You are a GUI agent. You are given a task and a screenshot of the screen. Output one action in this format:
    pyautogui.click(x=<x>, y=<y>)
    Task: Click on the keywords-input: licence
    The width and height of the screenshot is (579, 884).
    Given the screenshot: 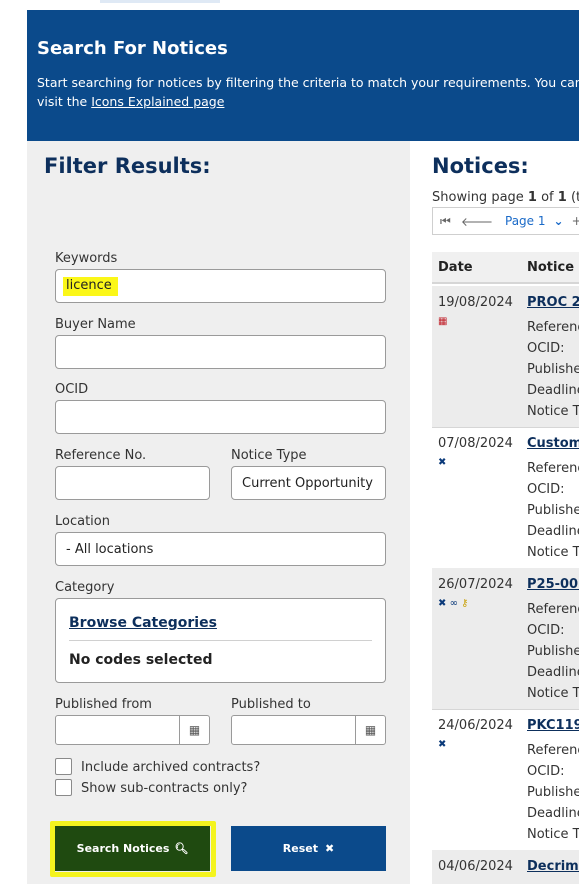 What is the action you would take?
    pyautogui.click(x=220, y=286)
    